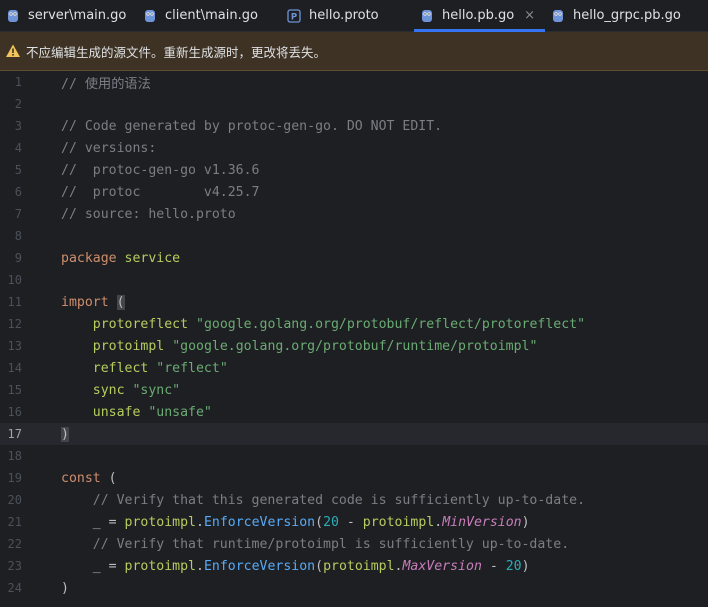 Image resolution: width=708 pixels, height=607 pixels. Describe the element at coordinates (14, 500) in the screenshot. I see `line-number: 20` at that location.